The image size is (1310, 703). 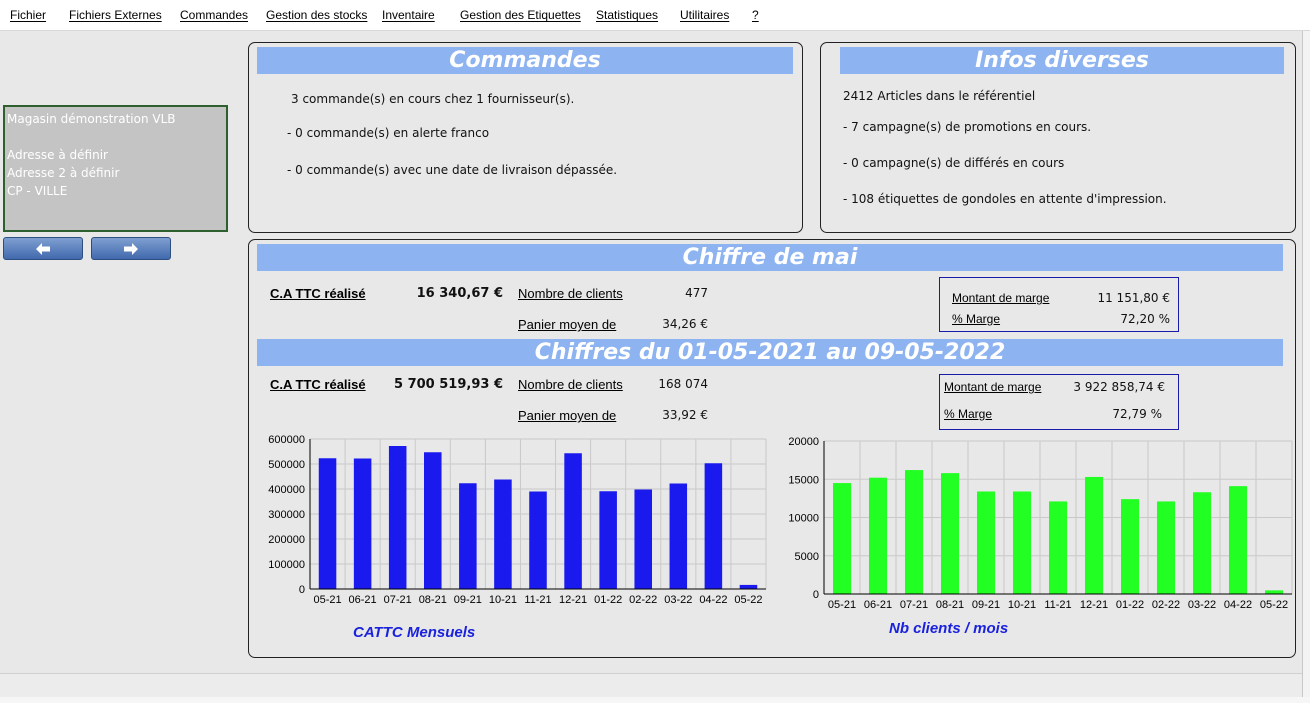 What do you see at coordinates (685, 415) in the screenshot?
I see `periode-panier-value: 33,92 €` at bounding box center [685, 415].